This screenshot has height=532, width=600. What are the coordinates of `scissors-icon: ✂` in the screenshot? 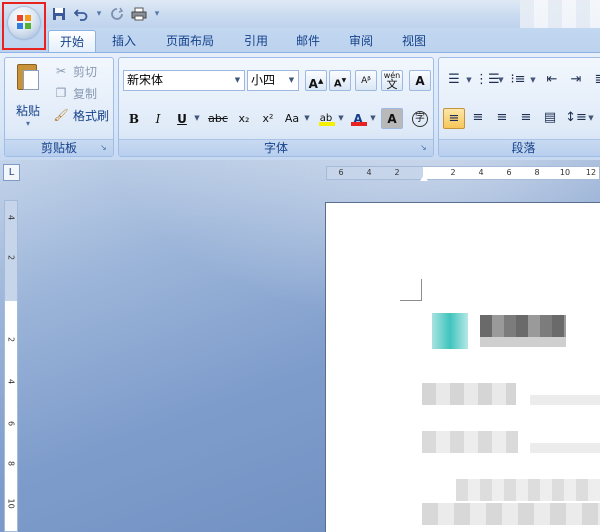 It's located at (61, 71).